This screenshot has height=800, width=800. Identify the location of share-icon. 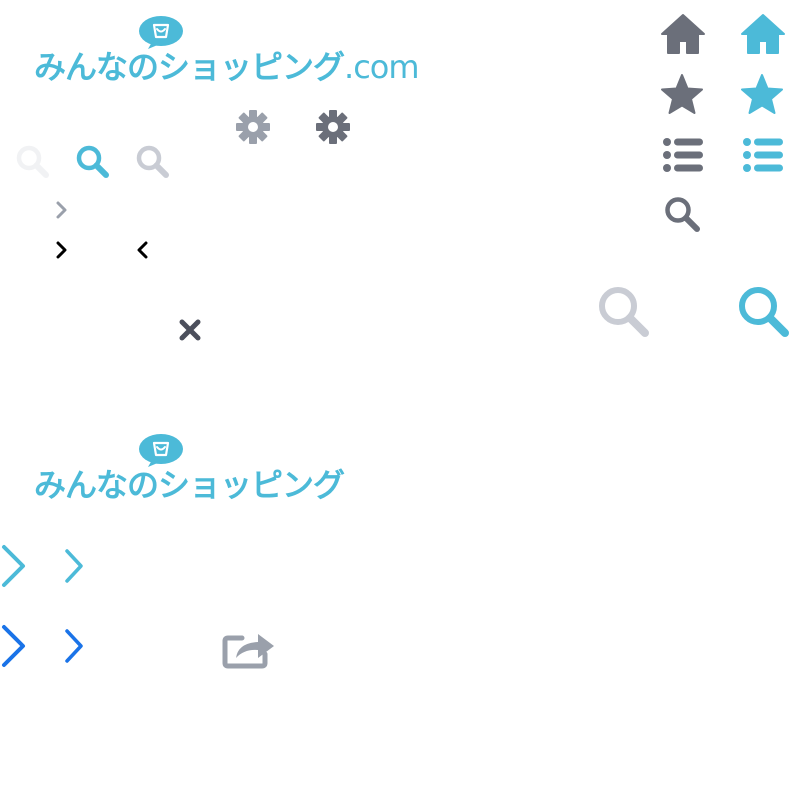
(249, 647).